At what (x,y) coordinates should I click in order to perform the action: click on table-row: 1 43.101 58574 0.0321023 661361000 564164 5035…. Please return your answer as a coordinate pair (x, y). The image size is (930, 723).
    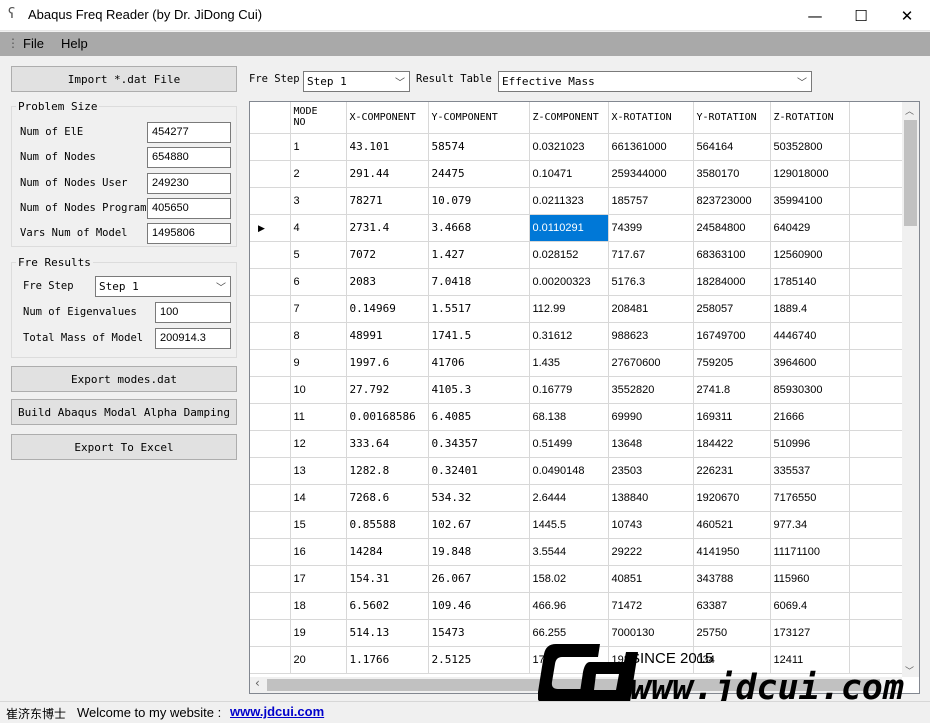
    Looking at the image, I should click on (576, 147).